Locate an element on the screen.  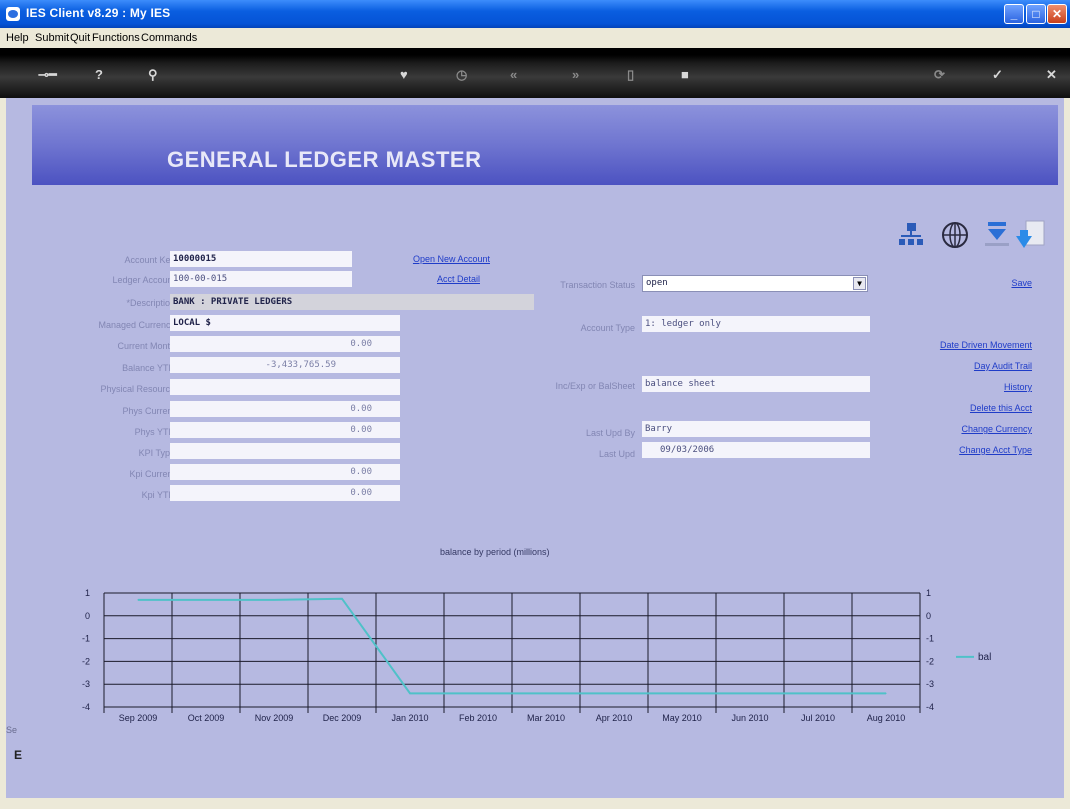
transaction-status-select: open ▼ is located at coordinates (755, 283).